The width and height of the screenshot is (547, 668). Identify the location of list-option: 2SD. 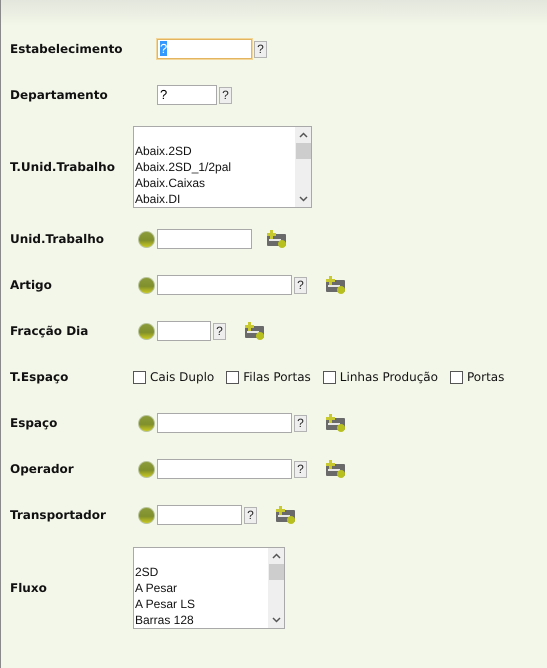
(201, 572).